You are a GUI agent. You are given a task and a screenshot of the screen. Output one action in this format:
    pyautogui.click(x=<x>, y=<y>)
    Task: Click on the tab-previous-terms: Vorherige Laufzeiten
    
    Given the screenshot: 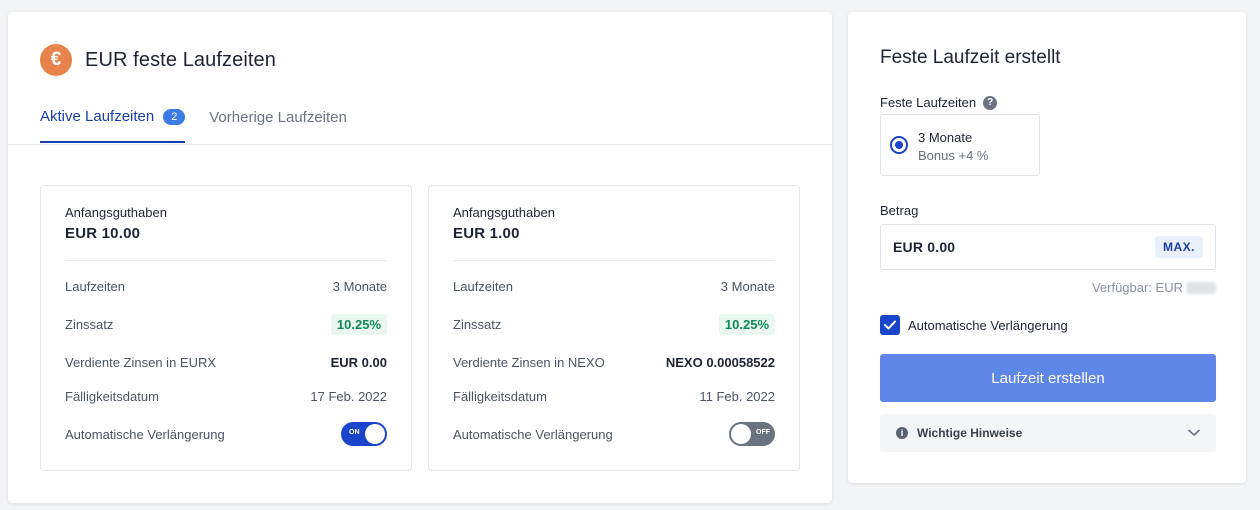 What is the action you would take?
    pyautogui.click(x=278, y=125)
    